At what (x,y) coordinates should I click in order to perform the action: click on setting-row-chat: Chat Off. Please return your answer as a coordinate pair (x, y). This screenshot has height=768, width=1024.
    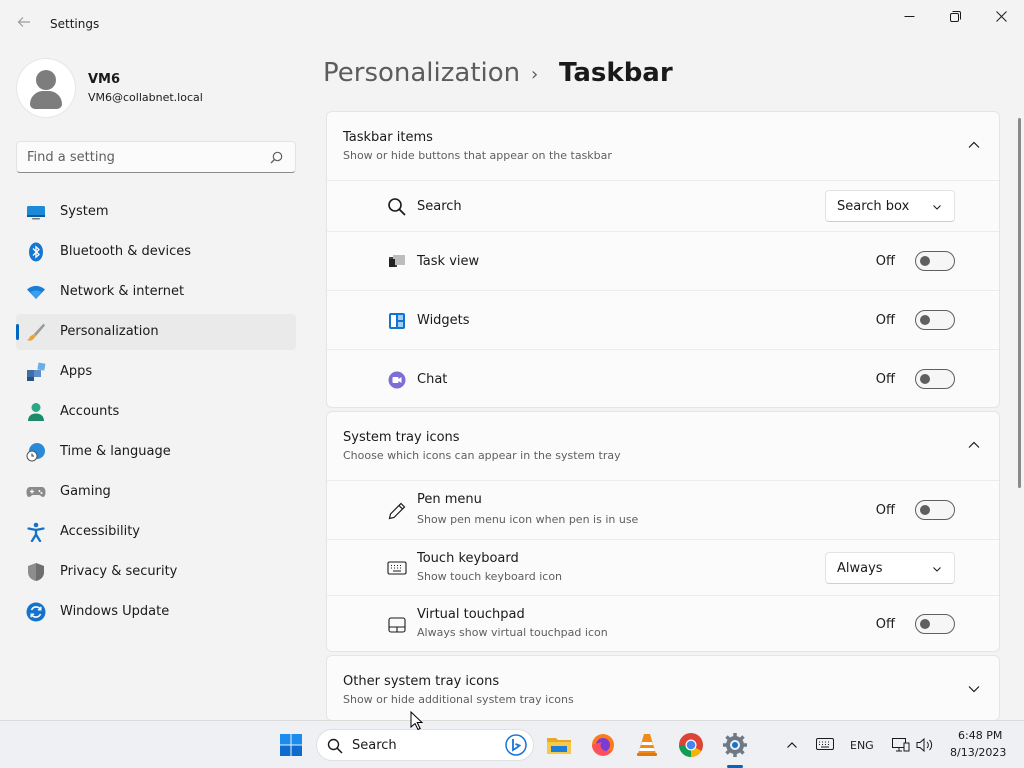
    Looking at the image, I should click on (663, 378).